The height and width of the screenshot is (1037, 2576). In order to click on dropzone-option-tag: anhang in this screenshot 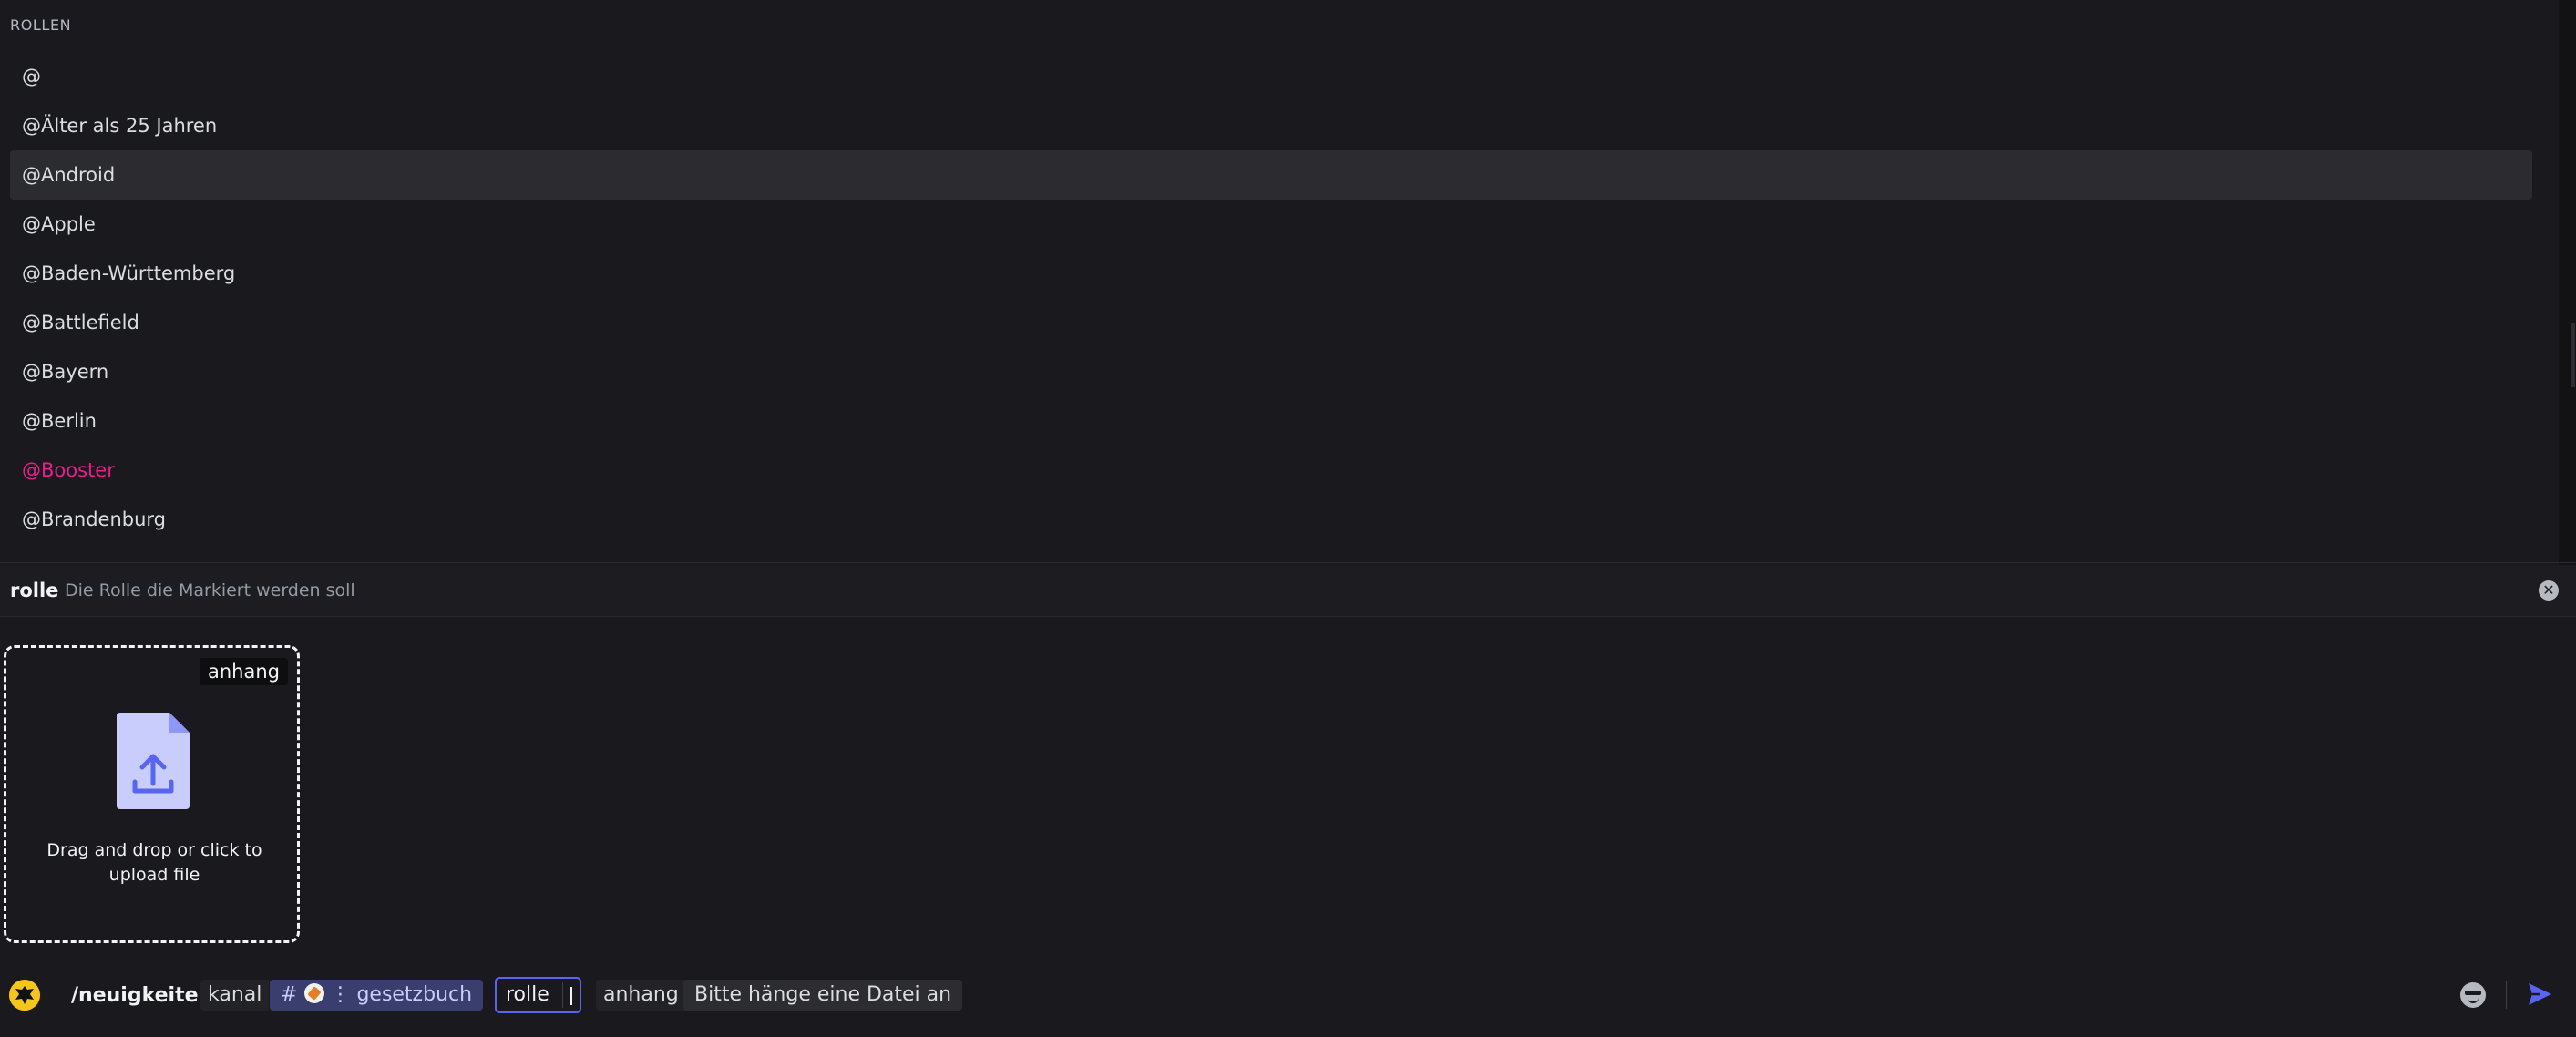, I will do `click(244, 671)`.